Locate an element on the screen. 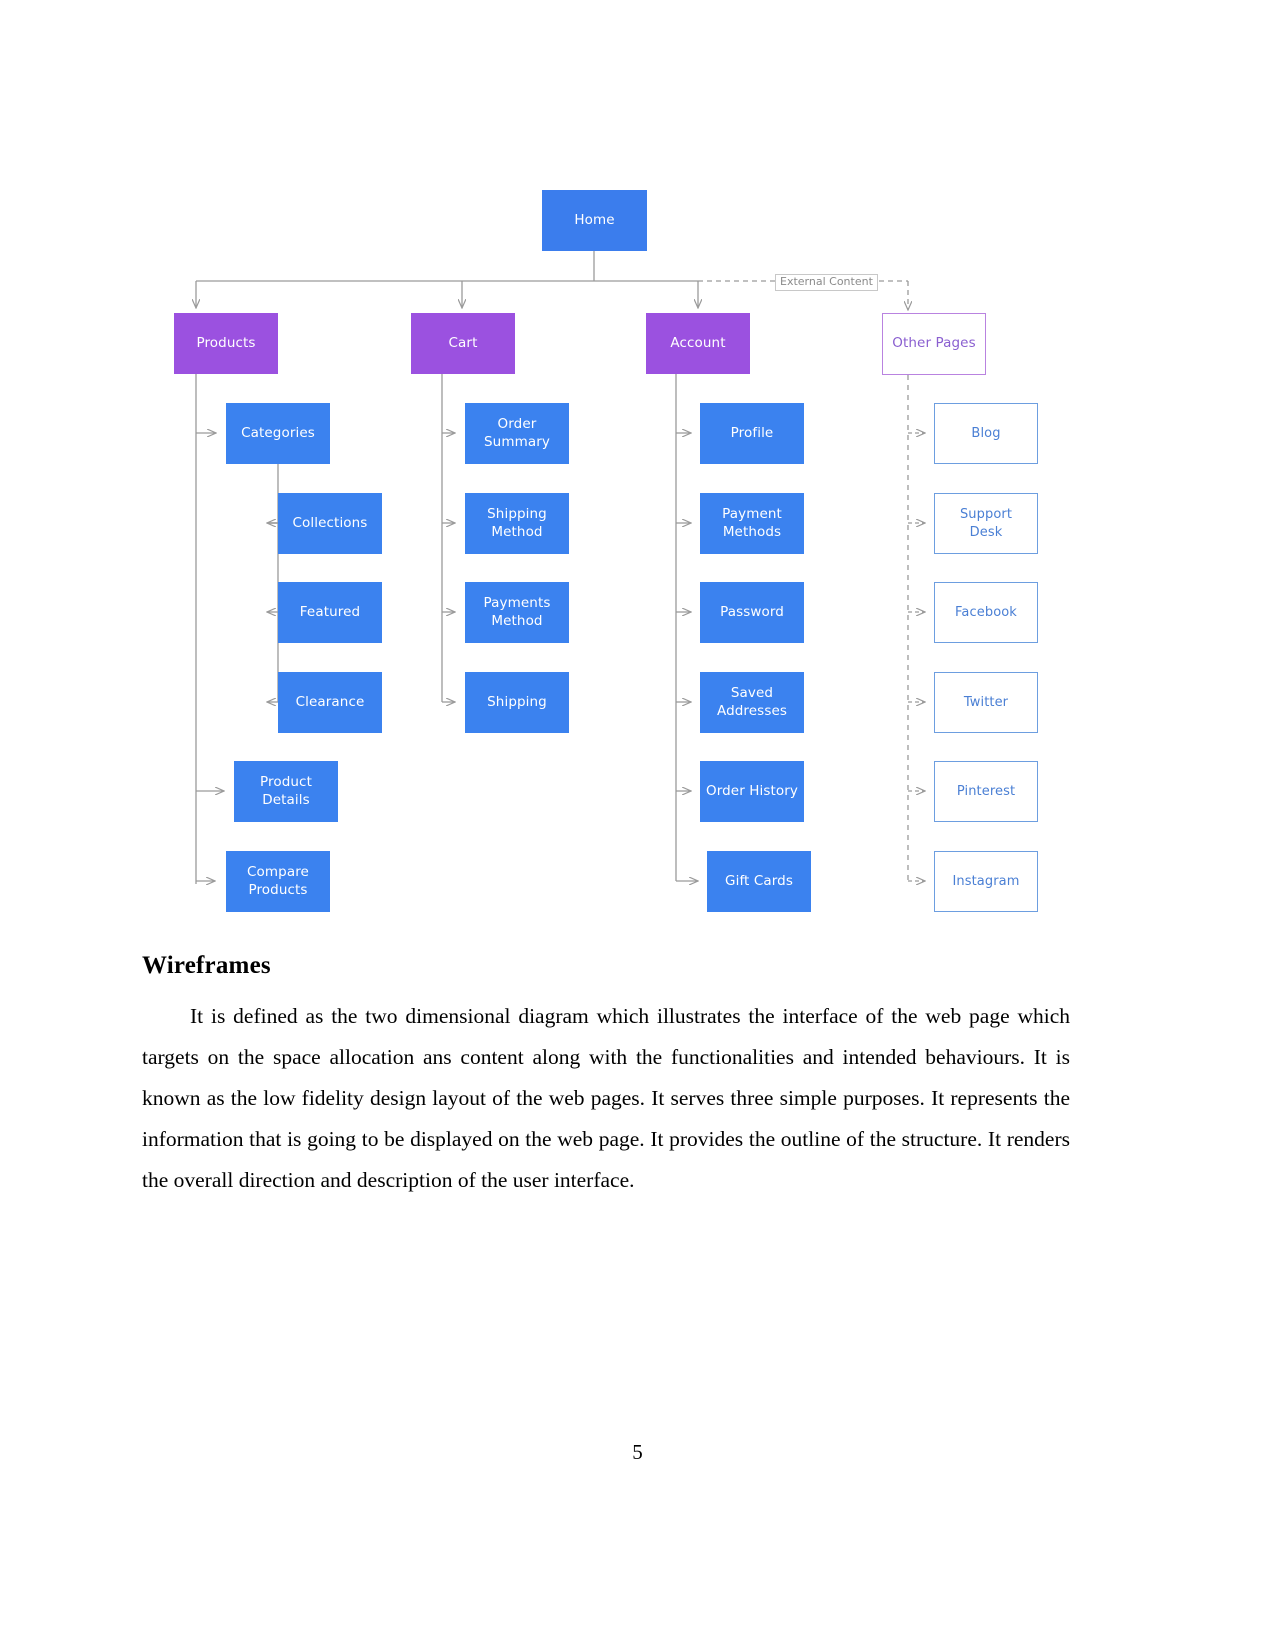 Image resolution: width=1275 pixels, height=1650 pixels. page-number: 5 is located at coordinates (637, 1452).